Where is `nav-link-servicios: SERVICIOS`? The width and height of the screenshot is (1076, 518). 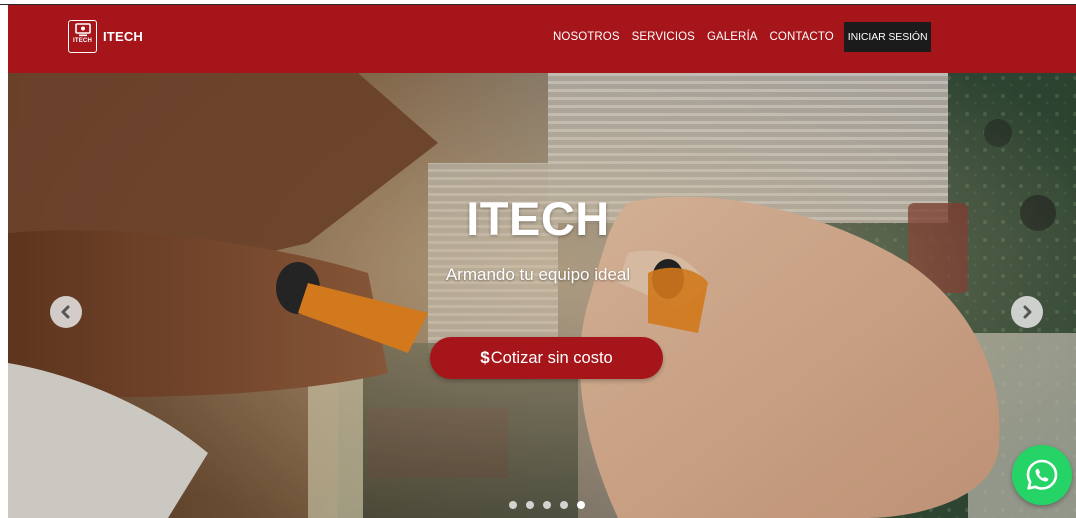 nav-link-servicios: SERVICIOS is located at coordinates (663, 37).